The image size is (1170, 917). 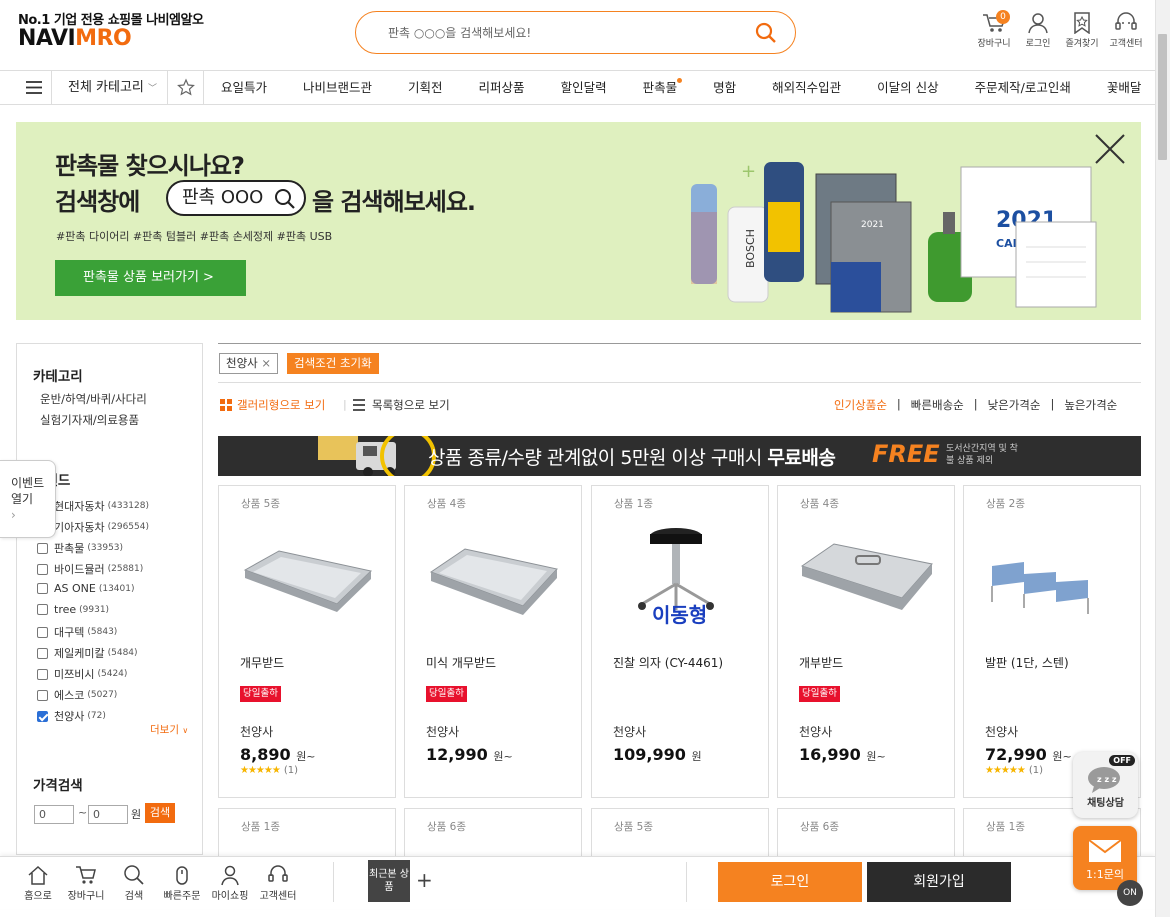 I want to click on nav-item-custom-order: 주문제작/로고인쇄, so click(x=1023, y=87).